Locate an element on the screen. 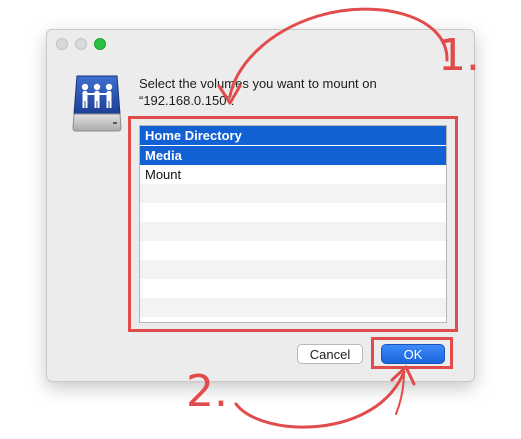 This screenshot has height=439, width=521. close-button is located at coordinates (62, 44).